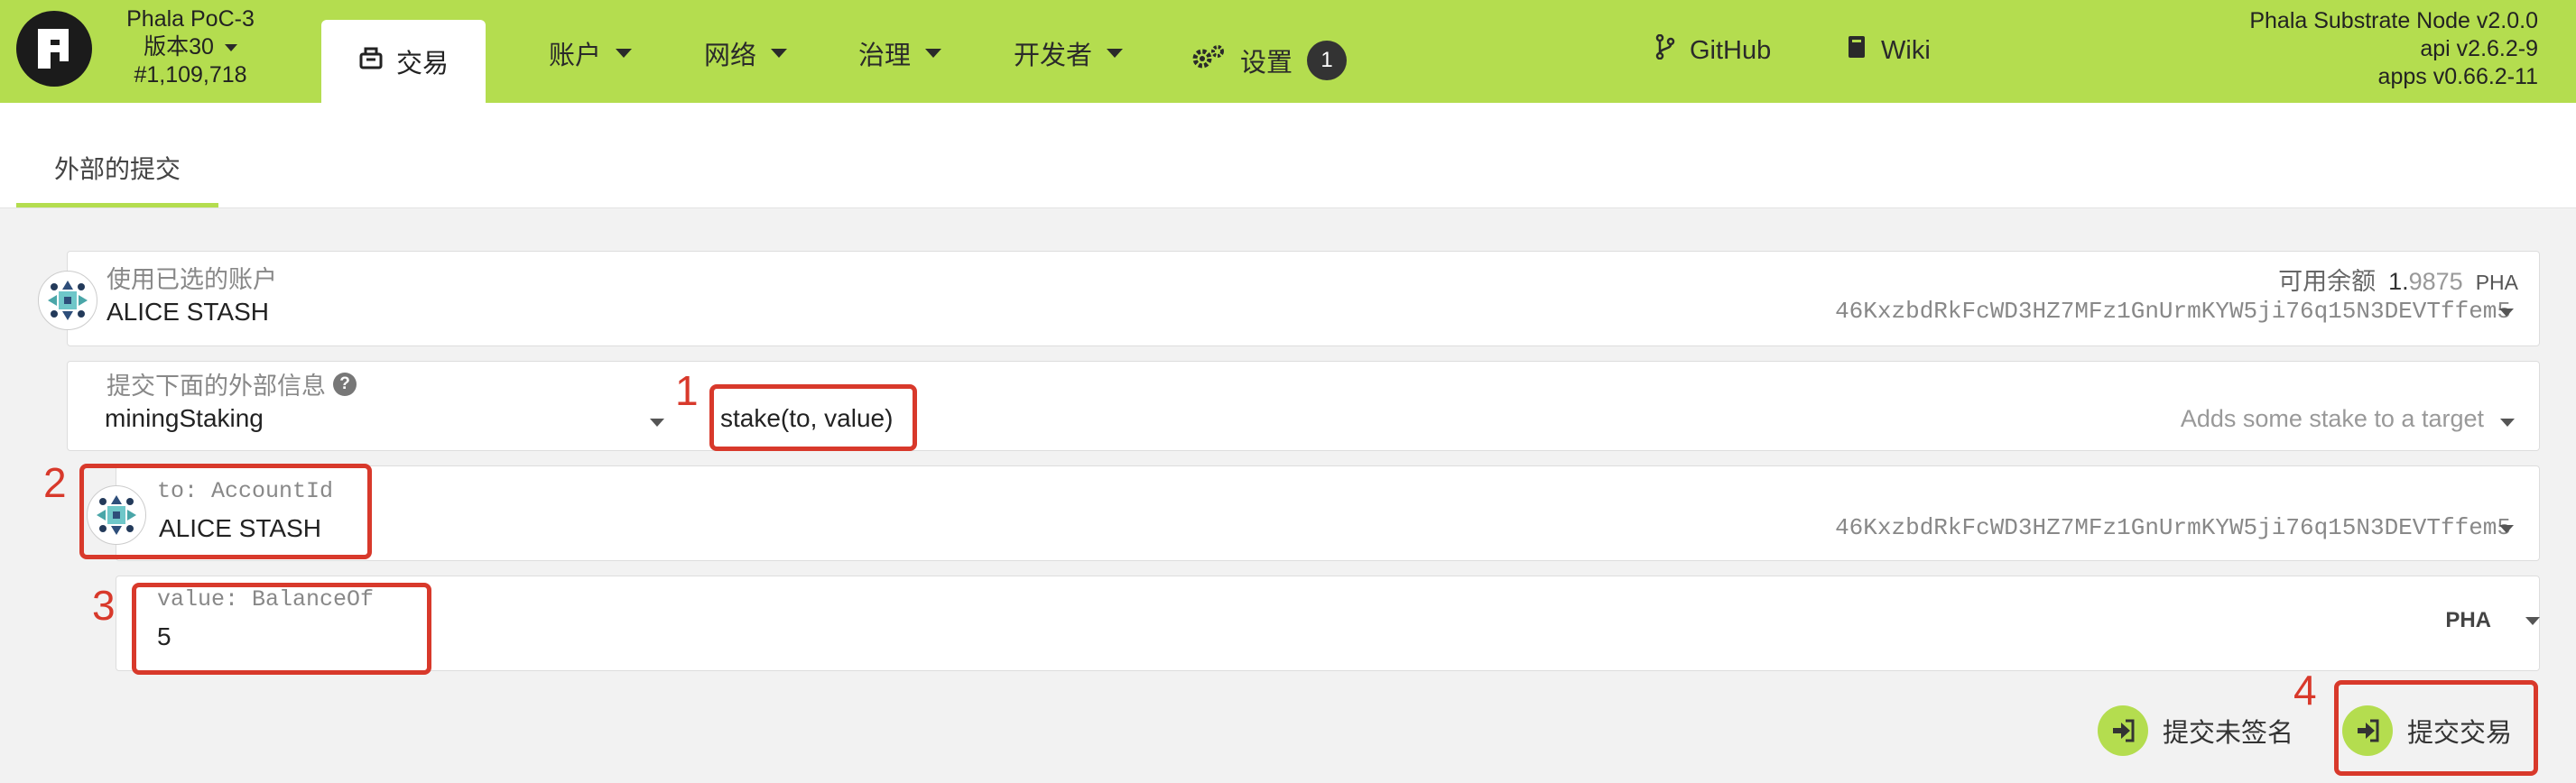 The image size is (2576, 783). Describe the element at coordinates (1328, 623) in the screenshot. I see `param-value-field` at that location.